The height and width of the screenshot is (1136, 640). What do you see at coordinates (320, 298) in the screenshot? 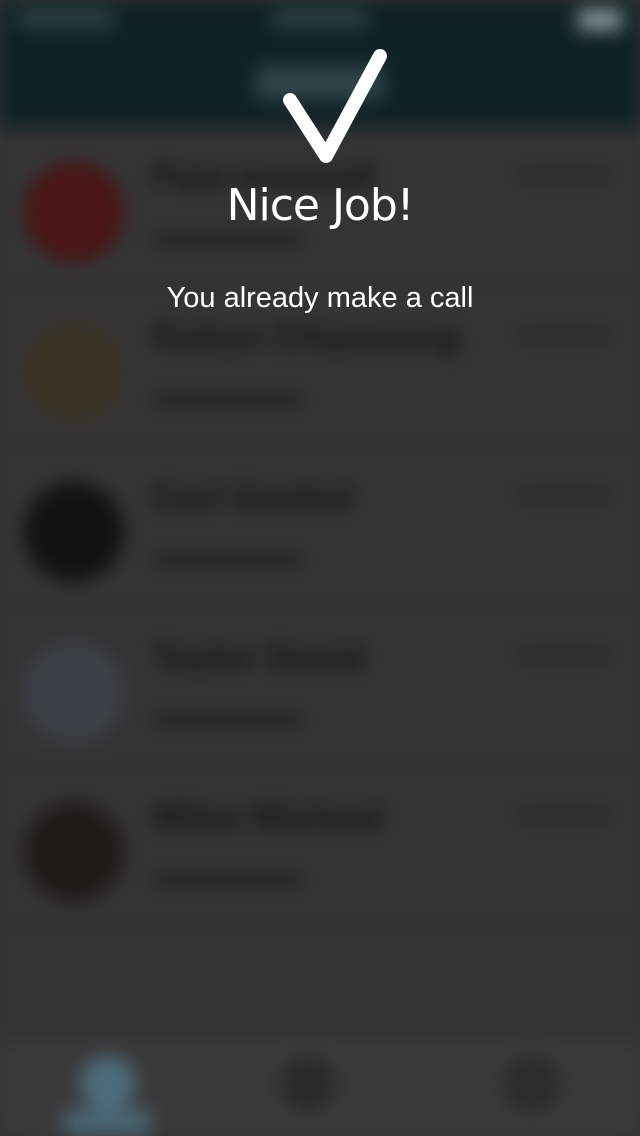
I see `success-message: You already make a call` at bounding box center [320, 298].